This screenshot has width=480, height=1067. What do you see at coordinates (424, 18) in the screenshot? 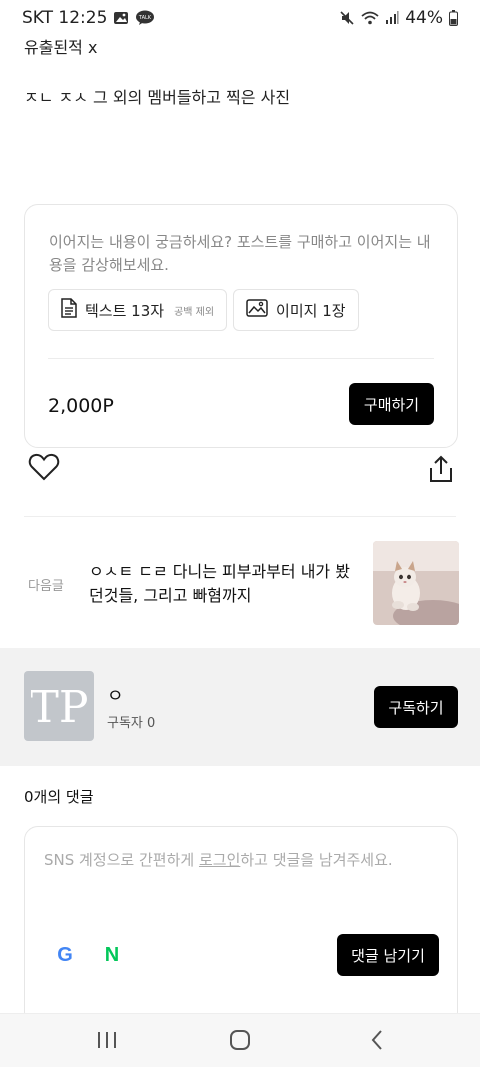
I see `battery-percent: 44%` at bounding box center [424, 18].